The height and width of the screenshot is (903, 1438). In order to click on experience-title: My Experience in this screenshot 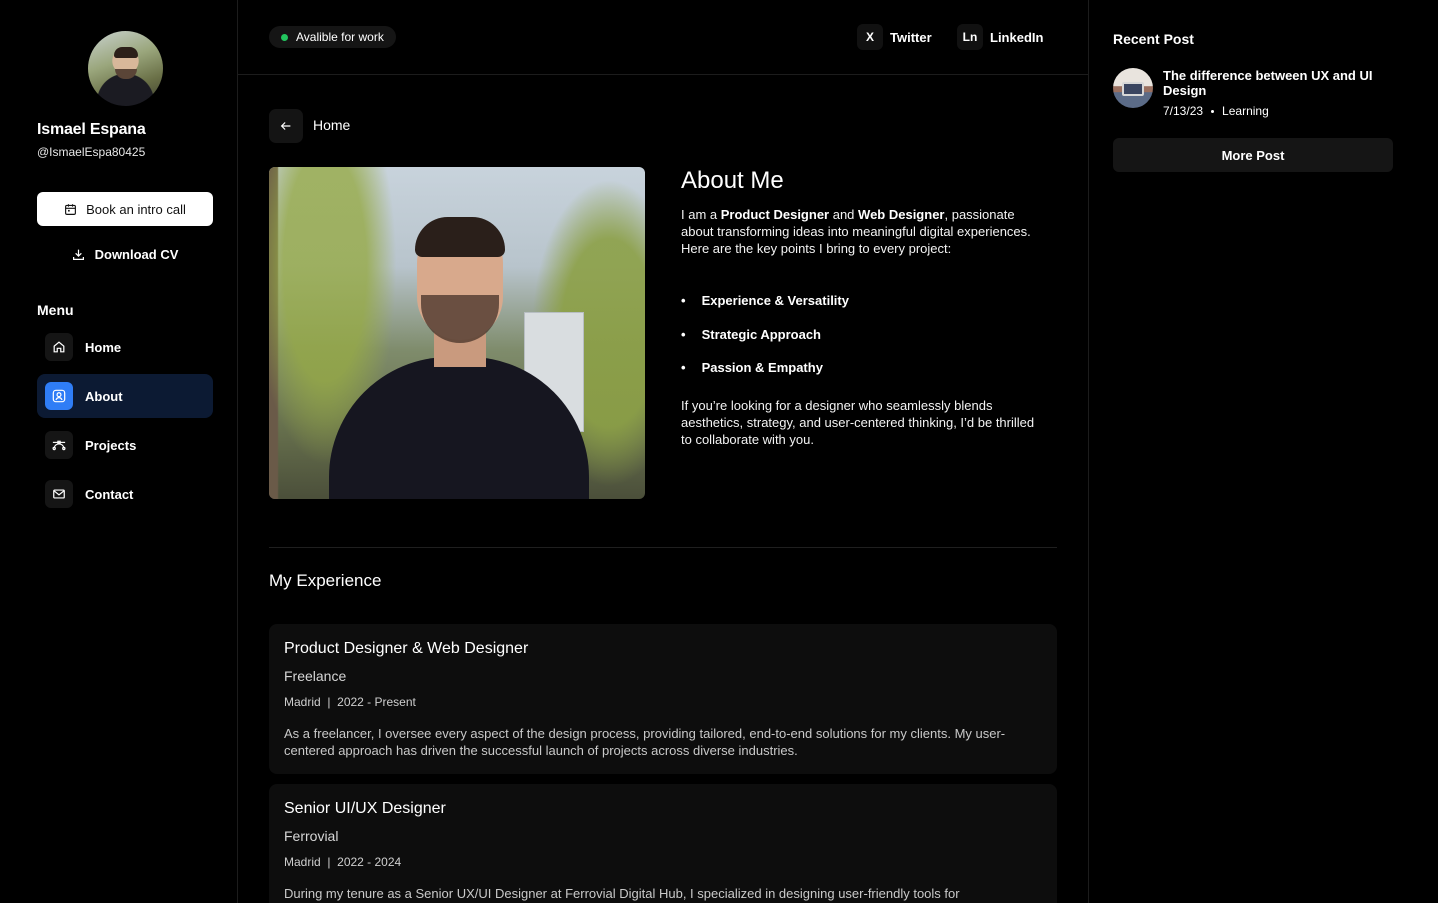, I will do `click(325, 580)`.